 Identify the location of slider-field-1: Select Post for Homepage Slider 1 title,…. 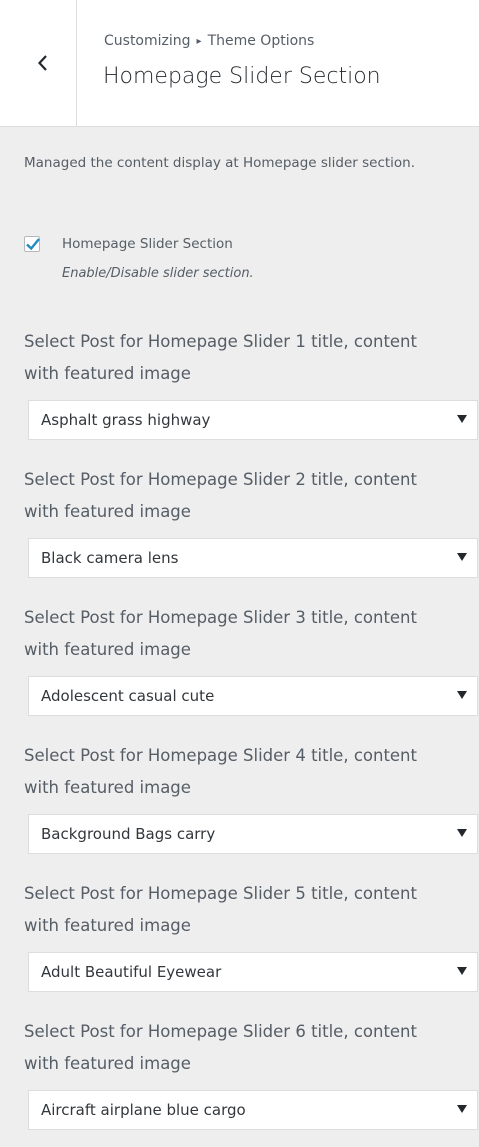
(251, 383).